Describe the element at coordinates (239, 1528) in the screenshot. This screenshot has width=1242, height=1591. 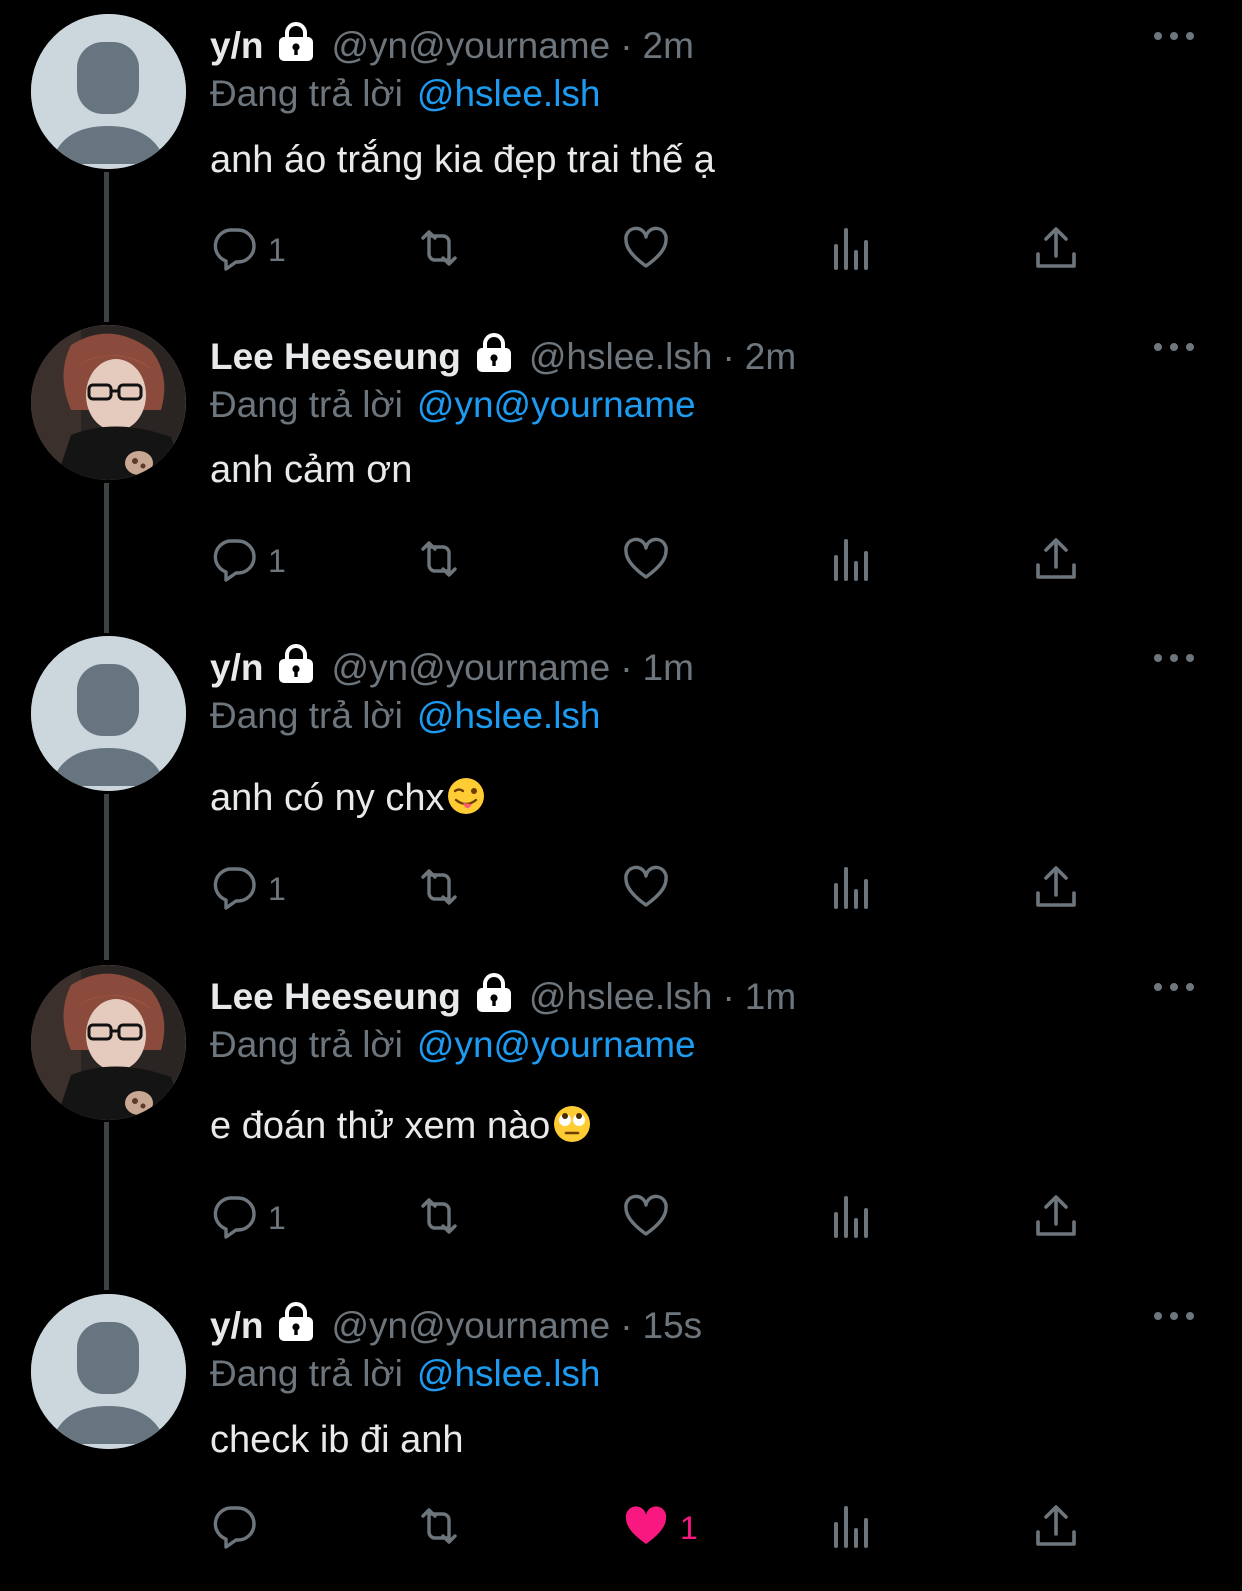
I see `reply-button` at that location.